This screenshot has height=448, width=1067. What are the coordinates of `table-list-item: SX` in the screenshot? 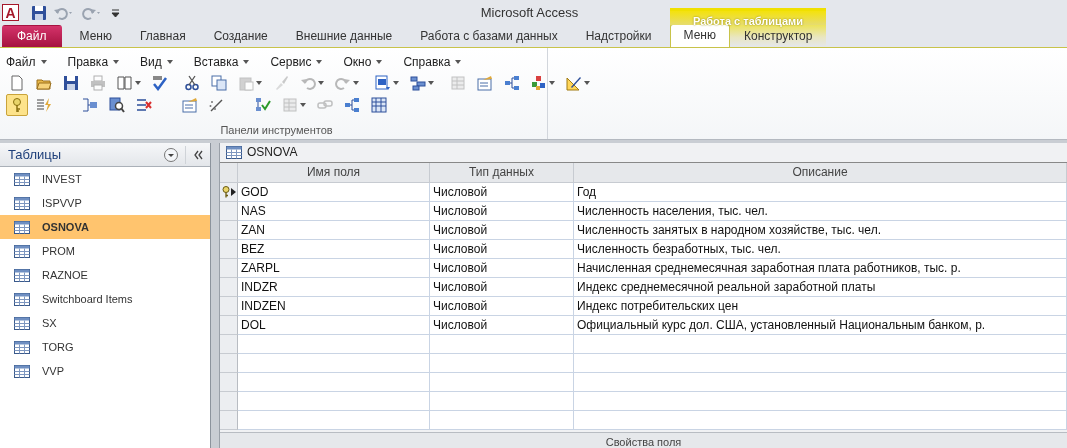 It's located at (105, 323).